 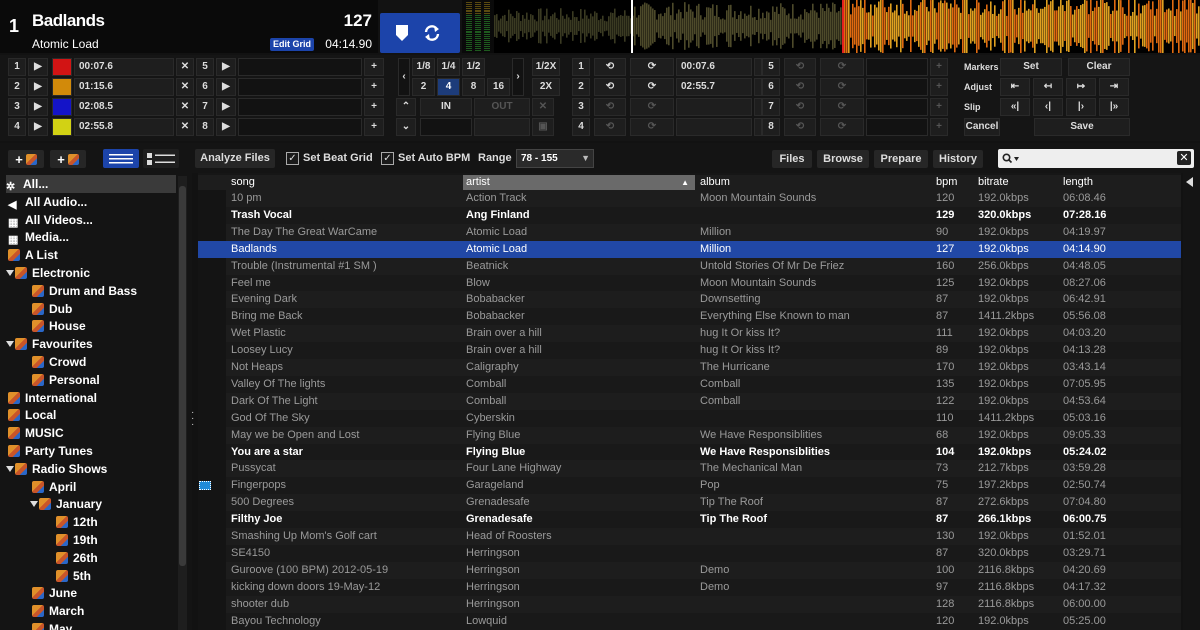 What do you see at coordinates (843, 159) in the screenshot?
I see `browse-tab: Browse` at bounding box center [843, 159].